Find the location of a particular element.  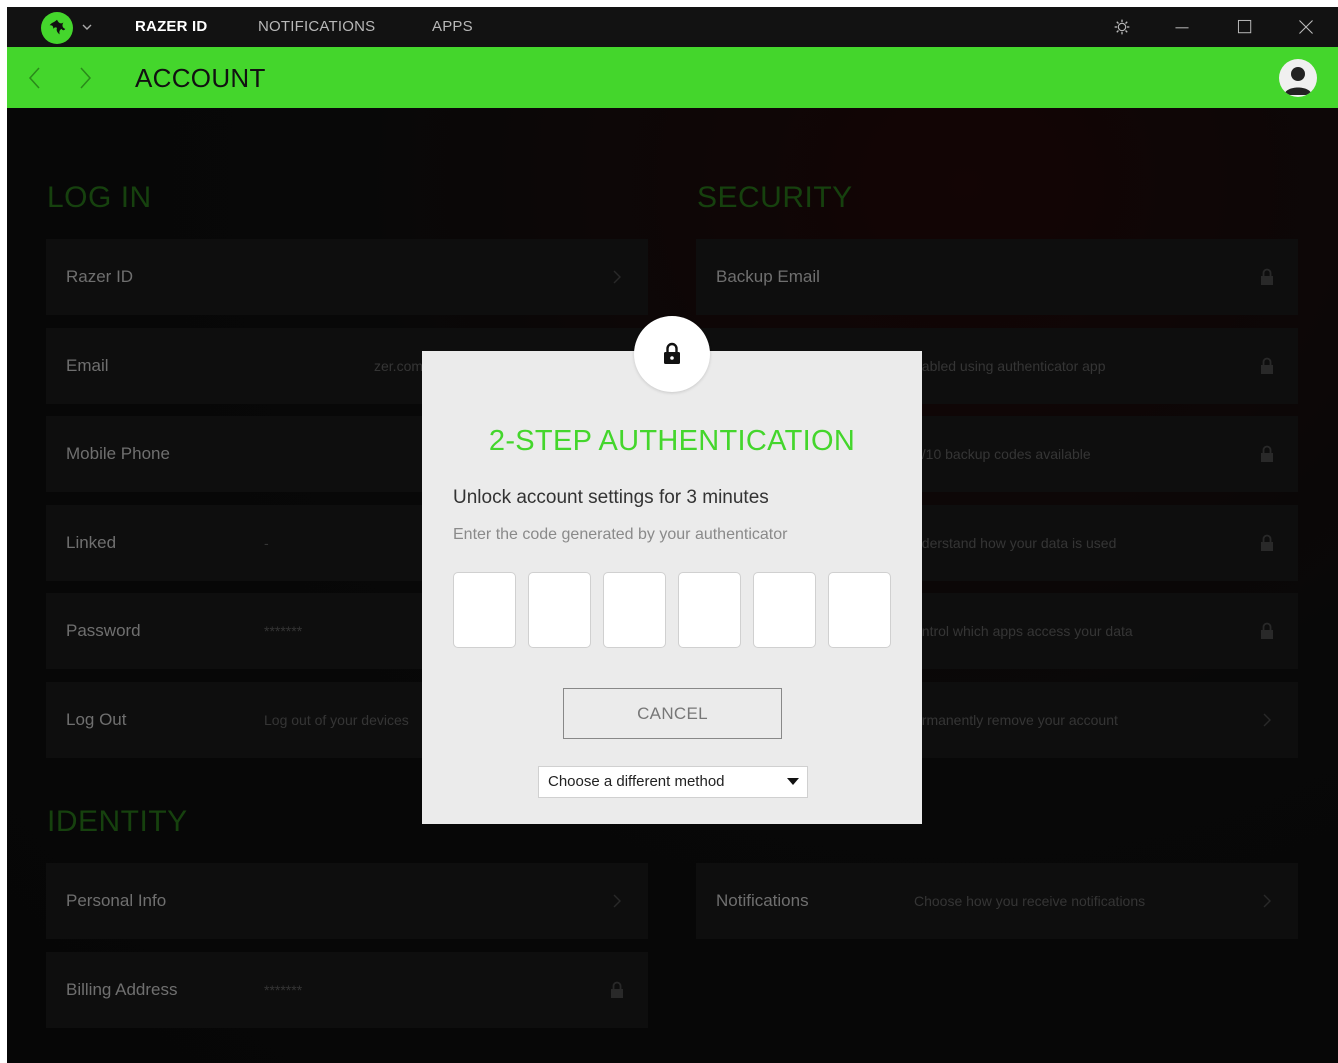

title-bar: RAZER ID NOTIFICATIONS APPS is located at coordinates (672, 27).